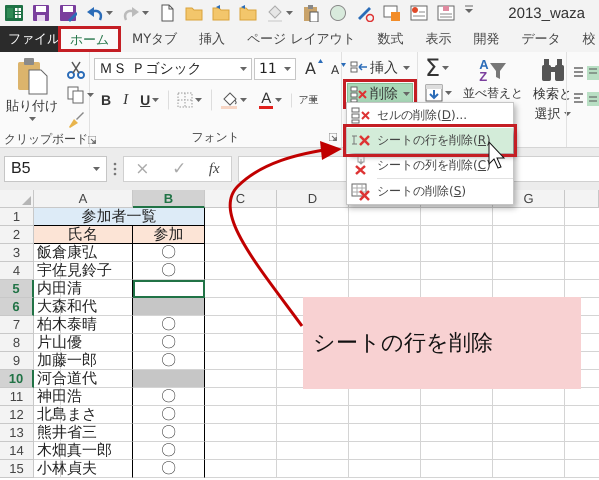 Image resolution: width=599 pixels, height=480 pixels. Describe the element at coordinates (83, 361) in the screenshot. I see `table-cell: 加藤一郎` at that location.